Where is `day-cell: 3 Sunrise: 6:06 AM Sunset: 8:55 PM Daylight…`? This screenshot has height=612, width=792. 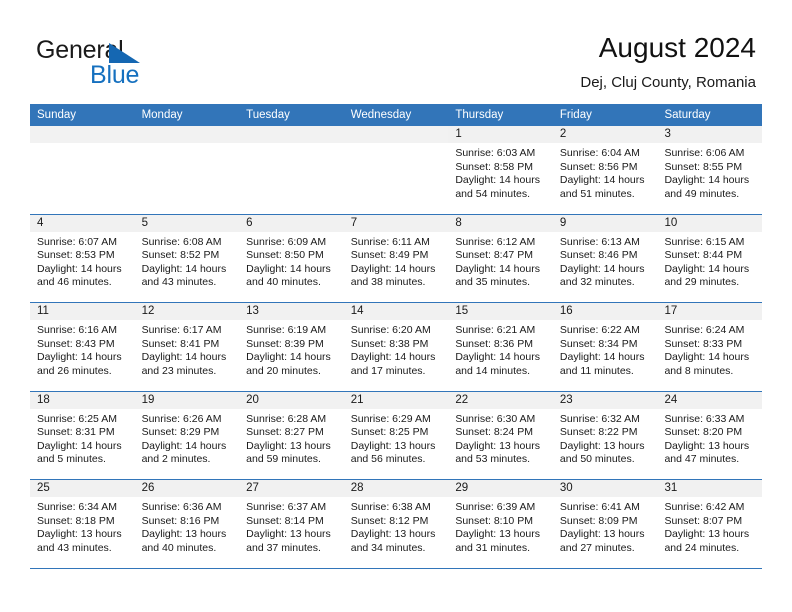 day-cell: 3 Sunrise: 6:06 AM Sunset: 8:55 PM Daylight… is located at coordinates (710, 170).